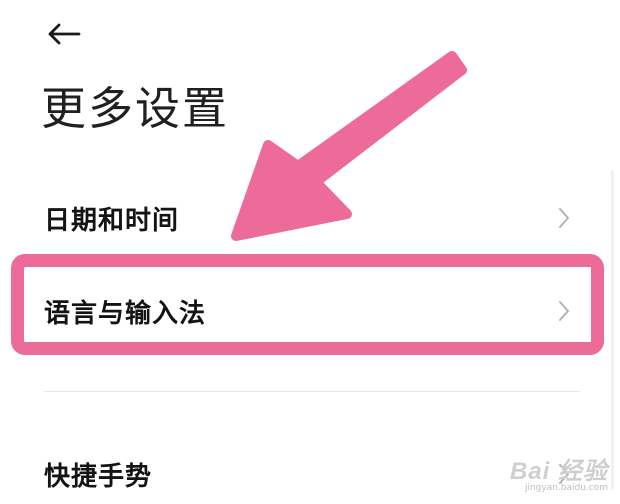 This screenshot has height=504, width=620. I want to click on scrollbar, so click(612, 330).